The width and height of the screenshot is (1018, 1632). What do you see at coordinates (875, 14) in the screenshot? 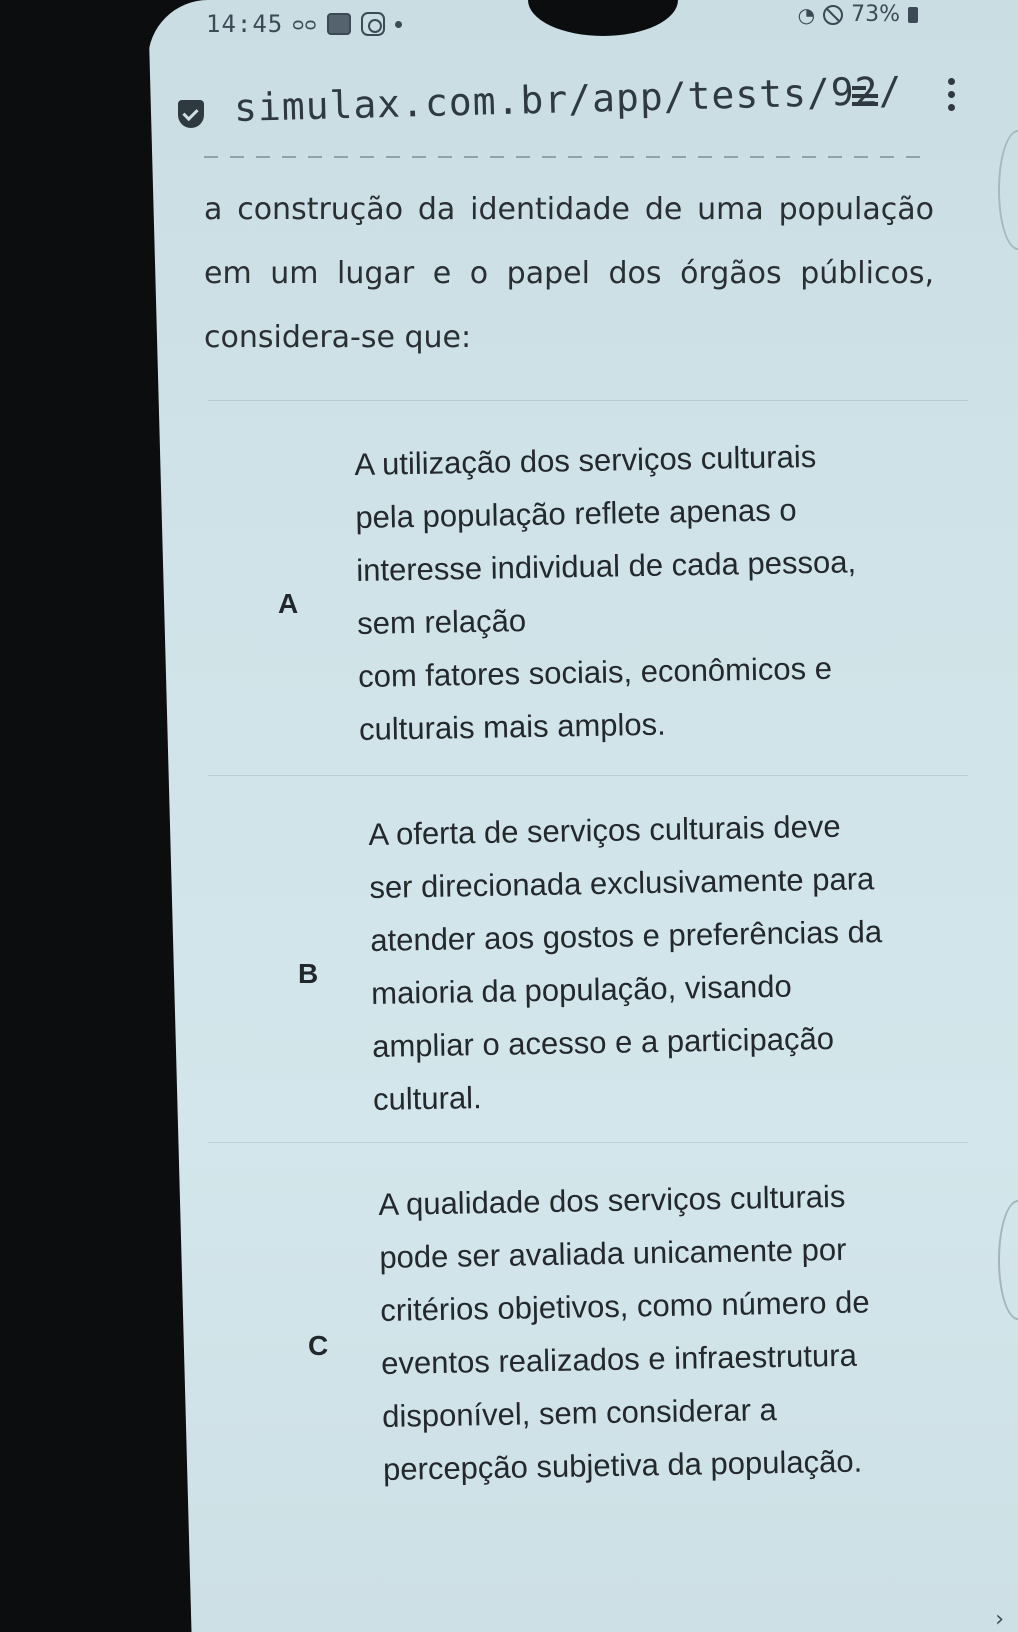
I see `battery-percentage: 73%` at bounding box center [875, 14].